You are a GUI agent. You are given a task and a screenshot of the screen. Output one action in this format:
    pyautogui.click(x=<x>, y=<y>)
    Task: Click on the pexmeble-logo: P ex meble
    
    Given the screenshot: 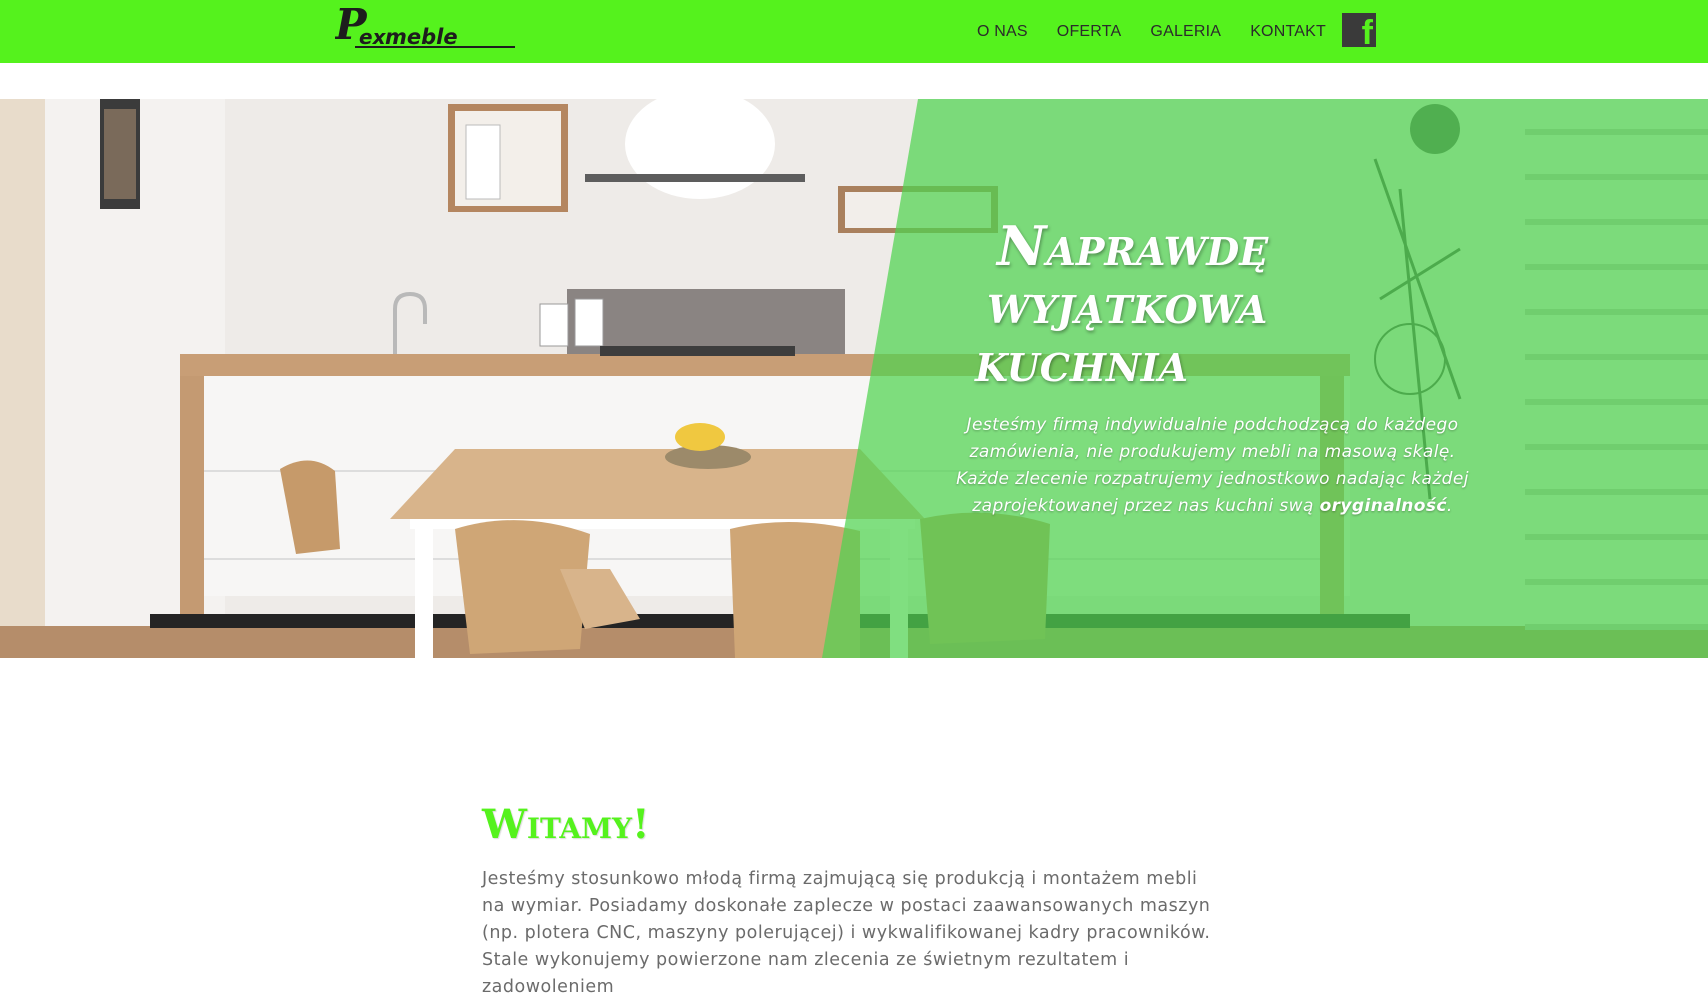 What is the action you would take?
    pyautogui.click(x=427, y=28)
    